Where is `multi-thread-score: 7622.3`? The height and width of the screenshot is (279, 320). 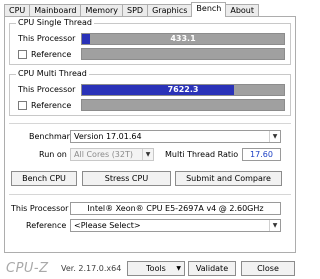 multi-thread-score: 7622.3 is located at coordinates (183, 89).